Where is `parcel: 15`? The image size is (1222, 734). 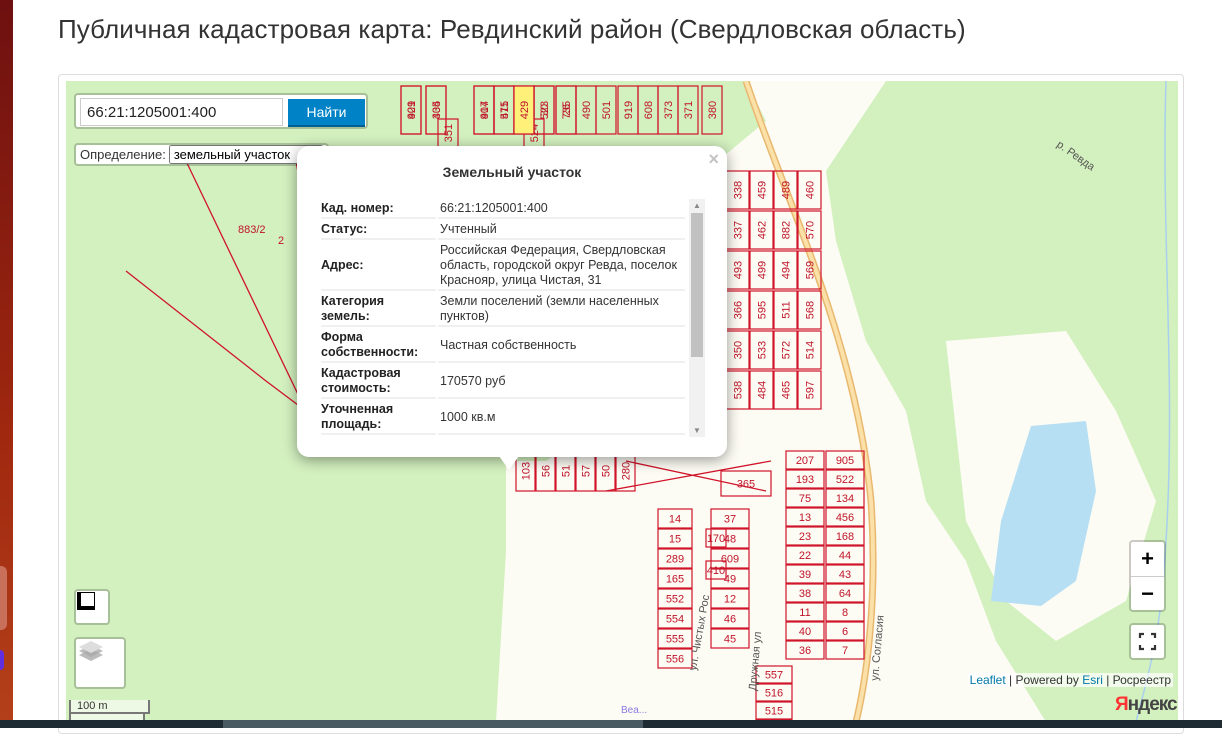 parcel: 15 is located at coordinates (675, 538).